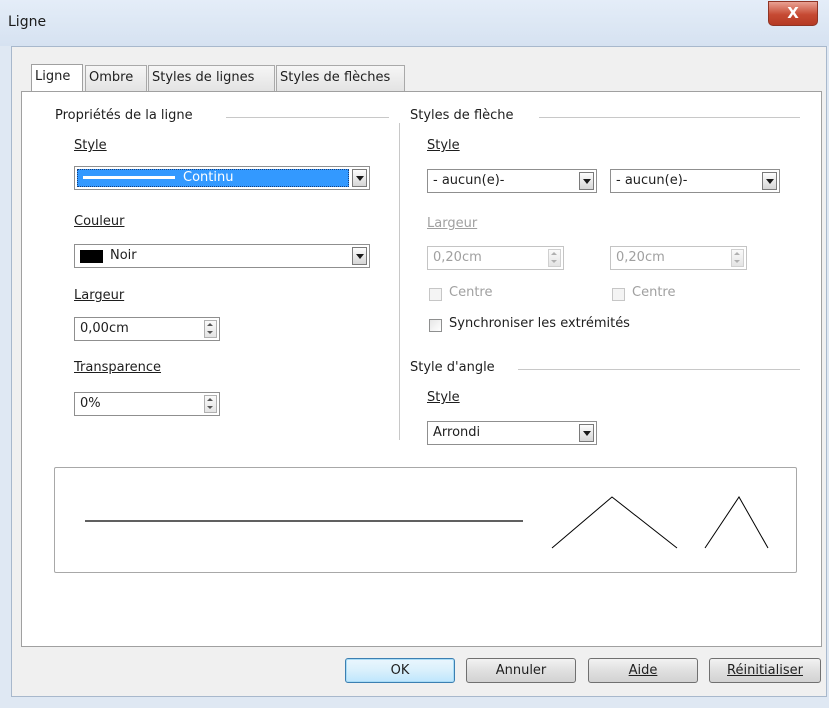 This screenshot has height=708, width=829. I want to click on arrow-styles-heading: Styles de flèche, so click(462, 115).